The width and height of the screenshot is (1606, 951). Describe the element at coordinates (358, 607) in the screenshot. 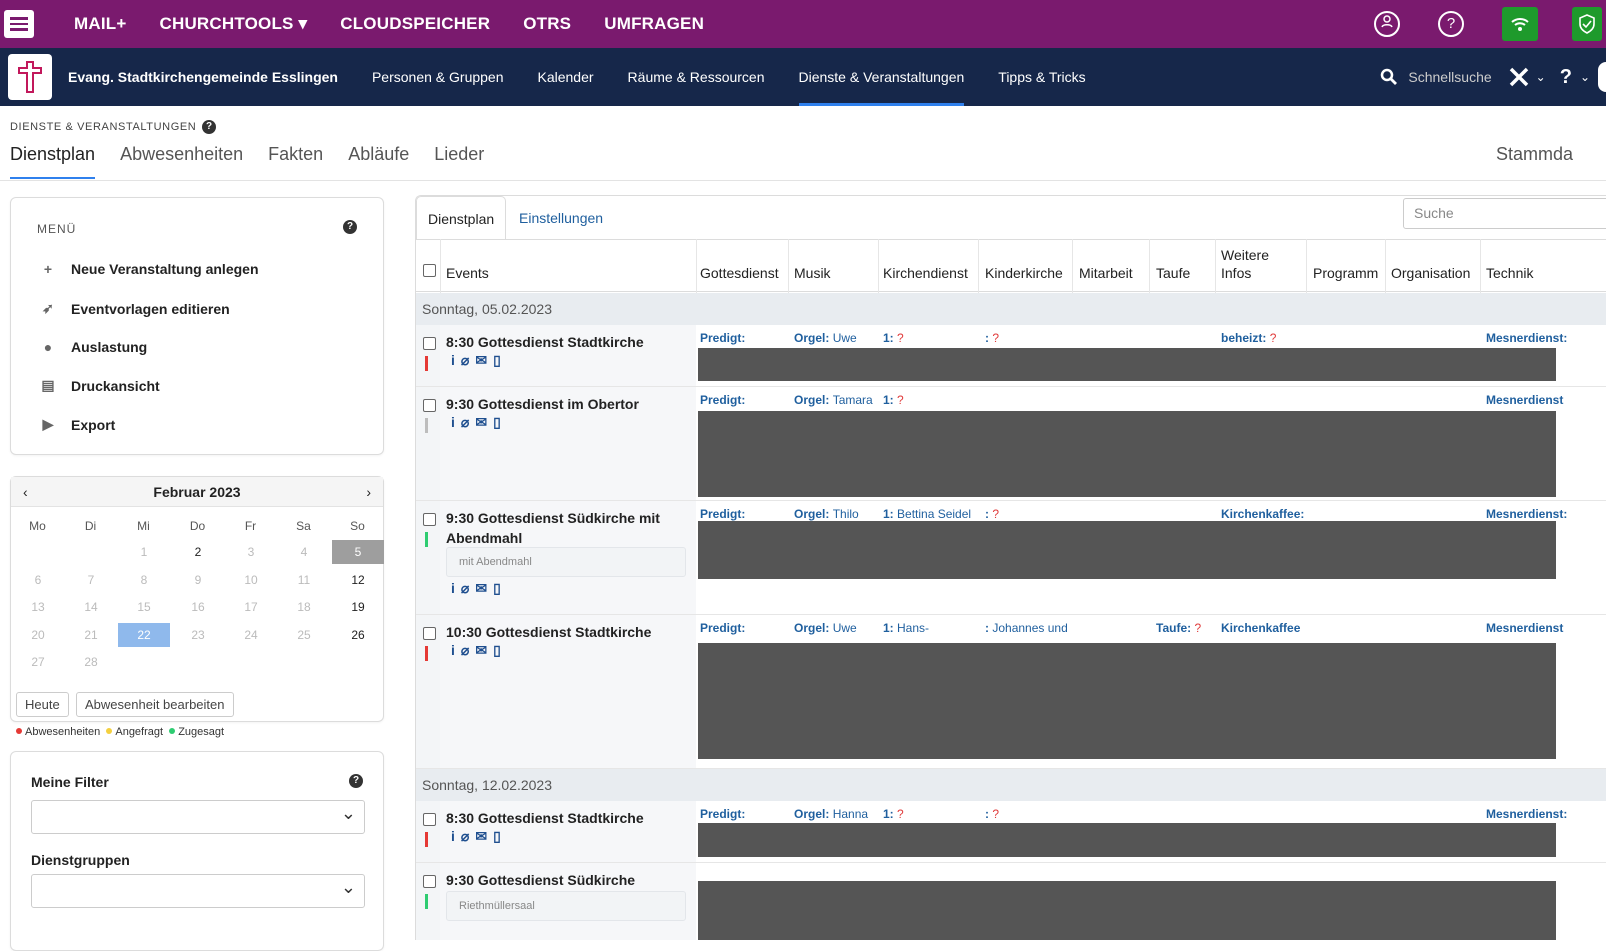

I see `calendar-day: 19` at that location.